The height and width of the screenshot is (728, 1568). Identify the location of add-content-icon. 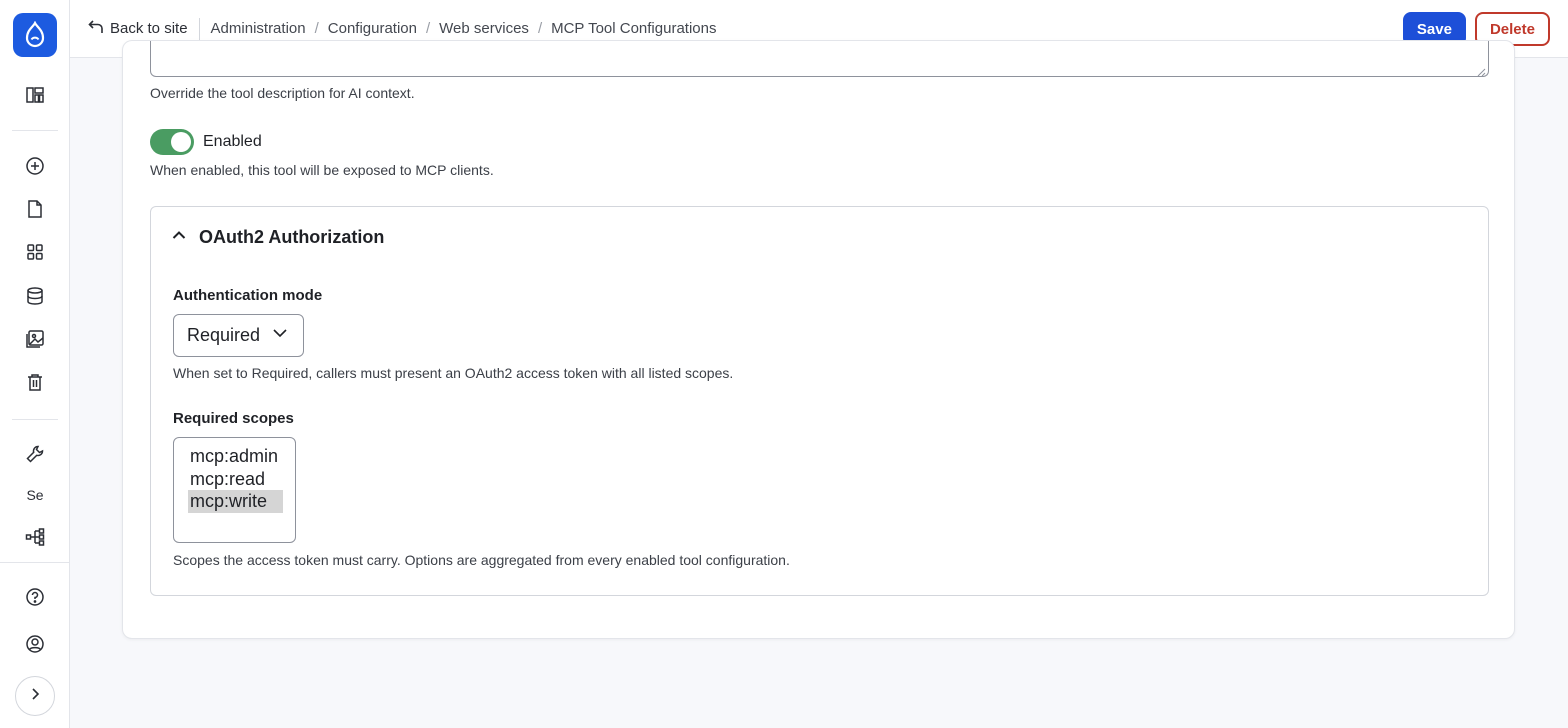
(35, 166).